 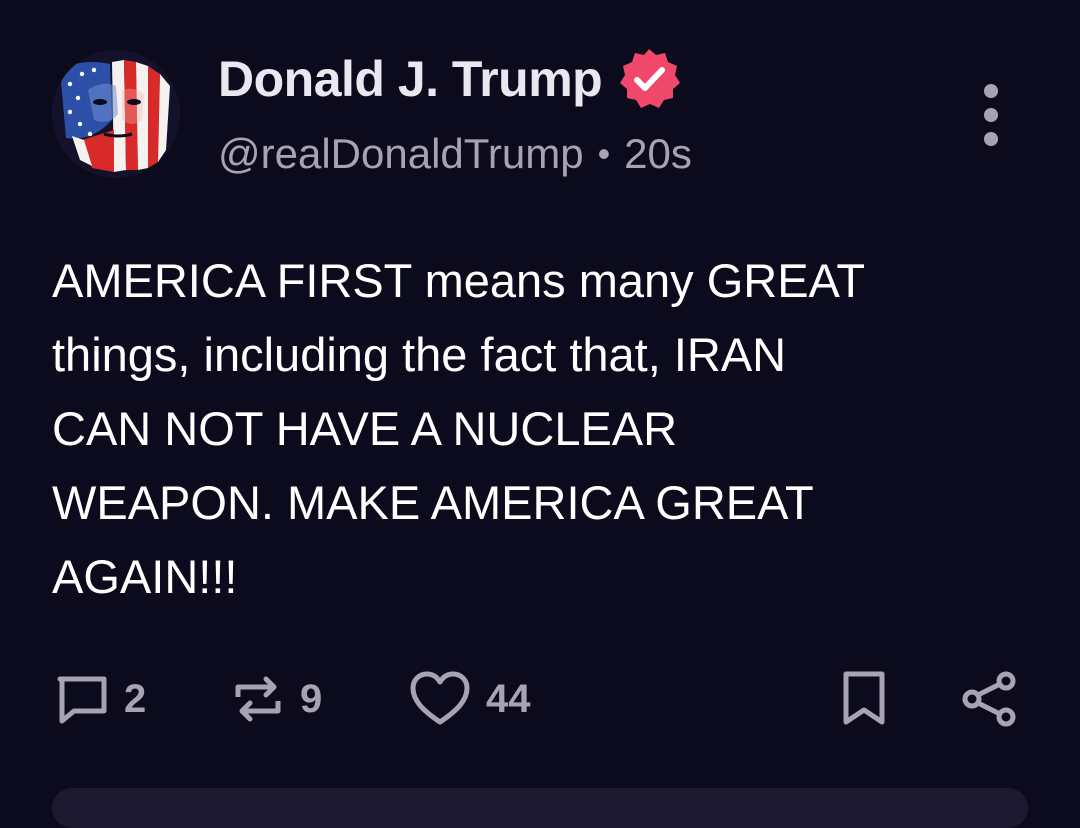 I want to click on like-button: 44, so click(x=469, y=699).